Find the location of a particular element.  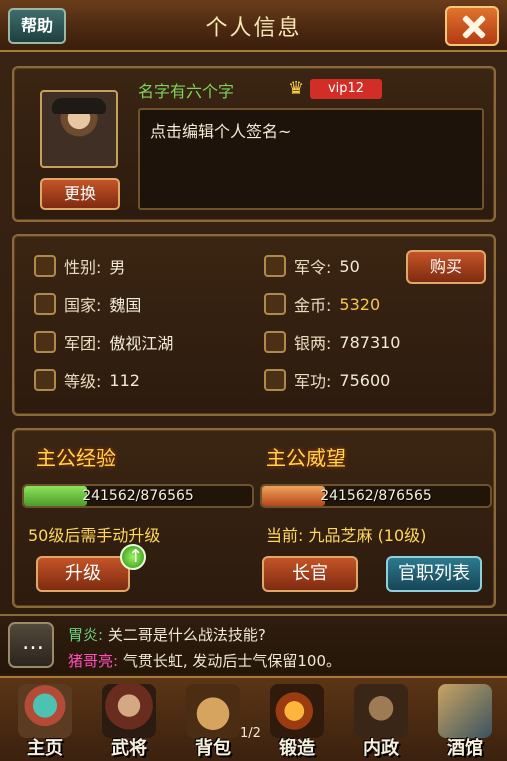

country-row: 国家: 魏国 is located at coordinates (87, 304).